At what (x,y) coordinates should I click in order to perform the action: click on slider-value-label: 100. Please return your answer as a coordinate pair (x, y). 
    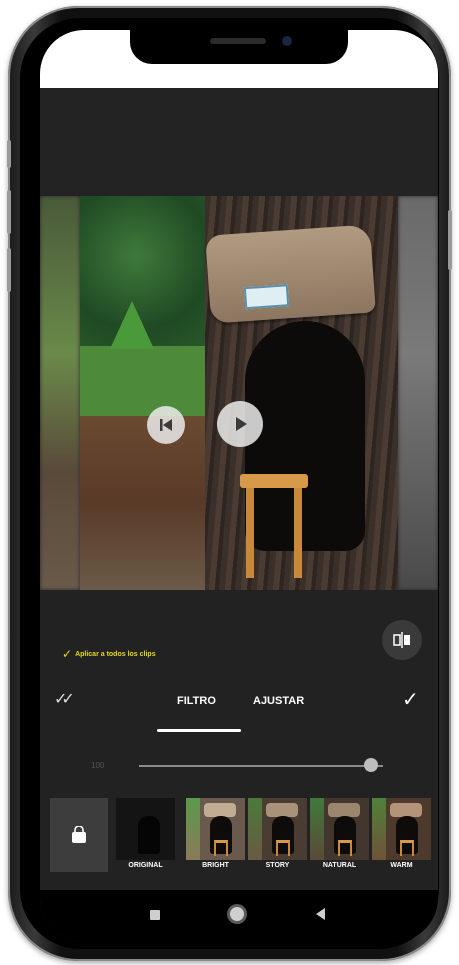
    Looking at the image, I should click on (98, 765).